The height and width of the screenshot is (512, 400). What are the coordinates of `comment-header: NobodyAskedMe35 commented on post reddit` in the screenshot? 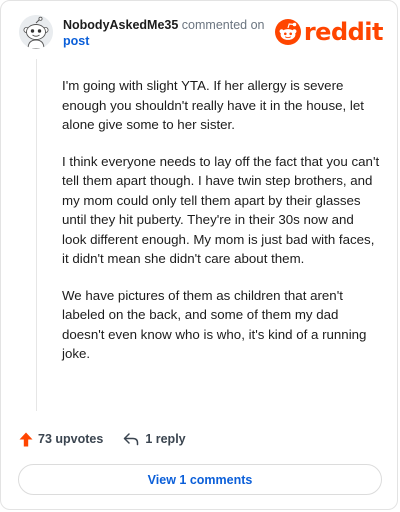 It's located at (201, 33).